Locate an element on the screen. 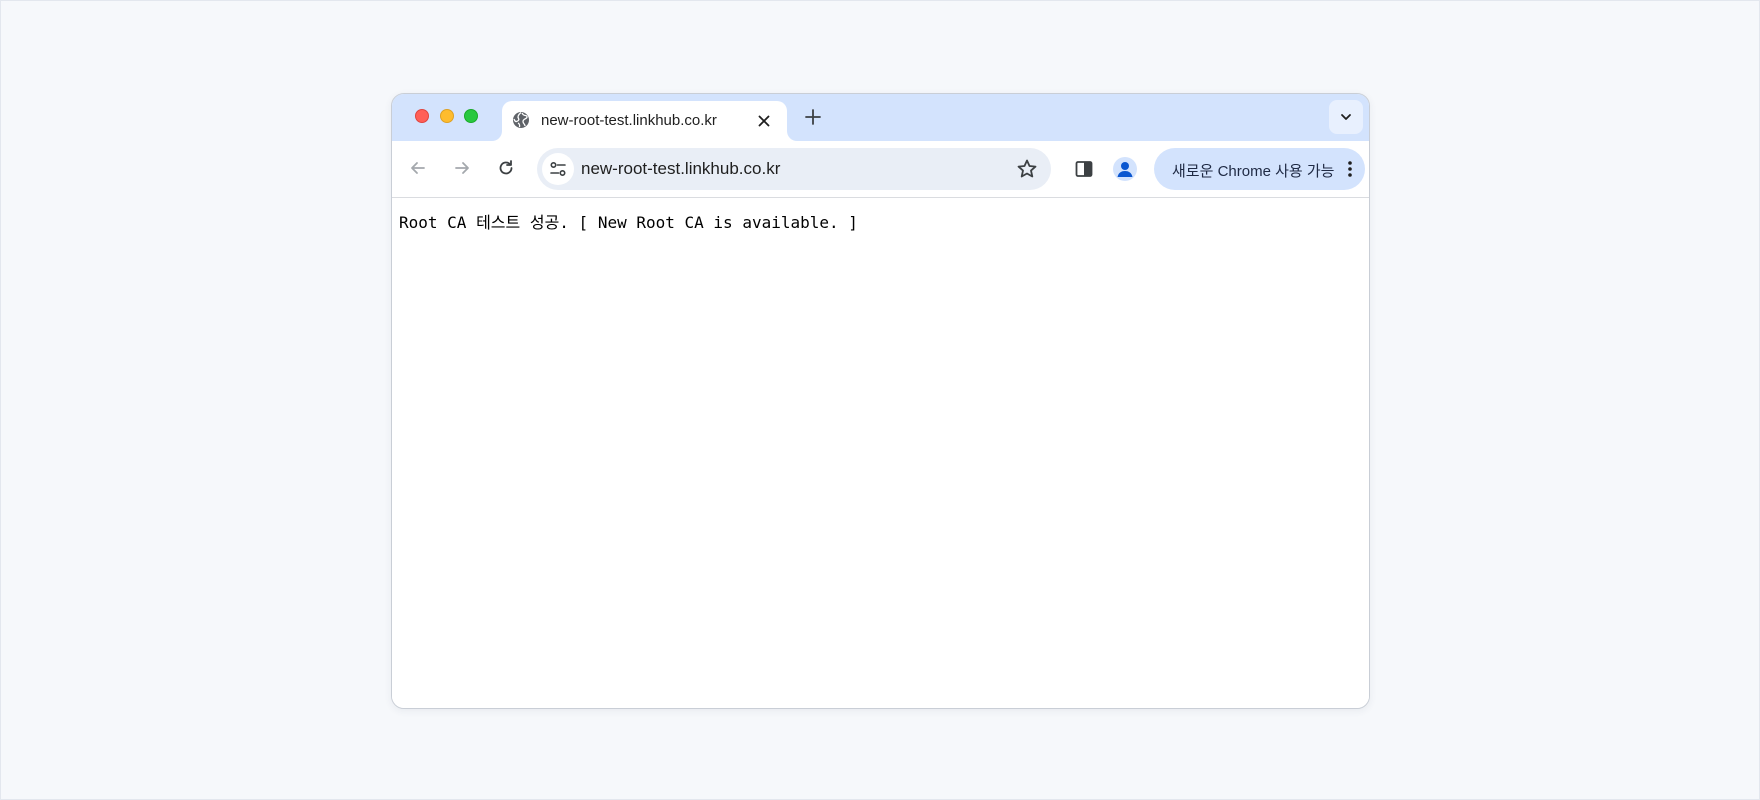  tab-title: new-root-test.linkhub.co.kr is located at coordinates (629, 120).